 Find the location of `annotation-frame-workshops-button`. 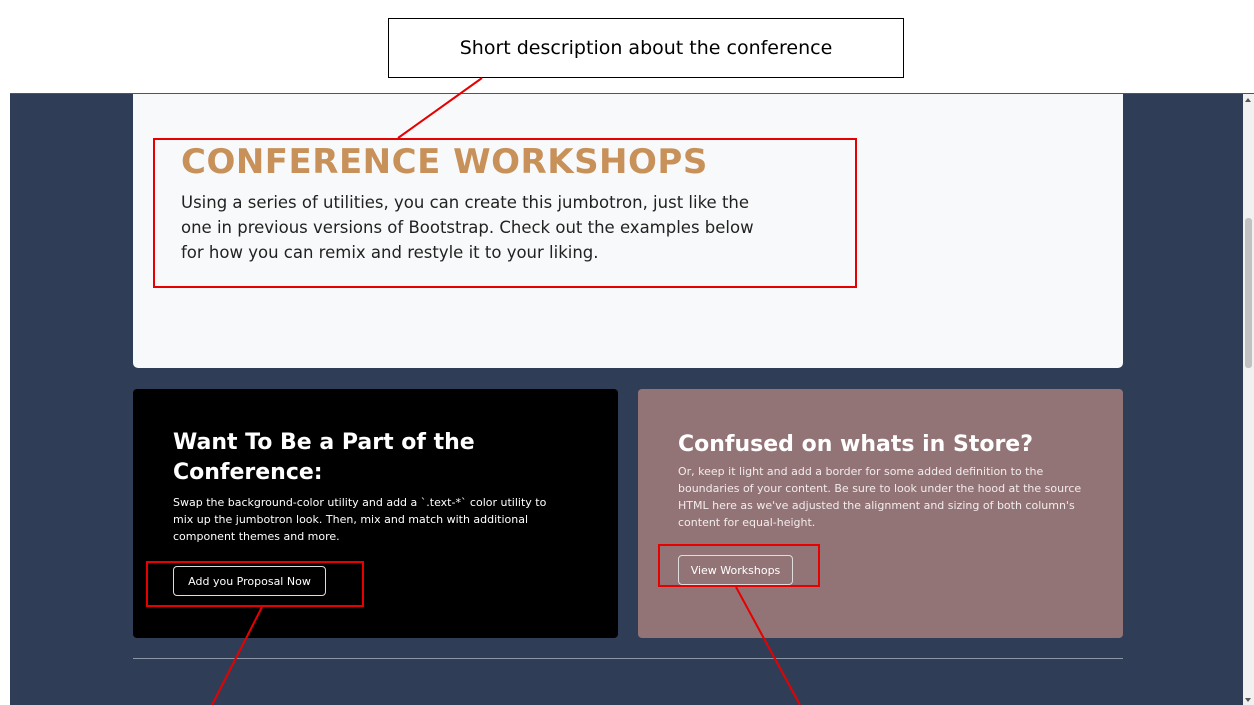

annotation-frame-workshops-button is located at coordinates (739, 565).